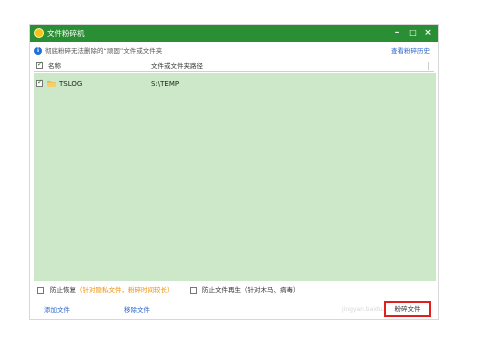 This screenshot has height=337, width=493. What do you see at coordinates (413, 33) in the screenshot?
I see `maximize-button: □` at bounding box center [413, 33].